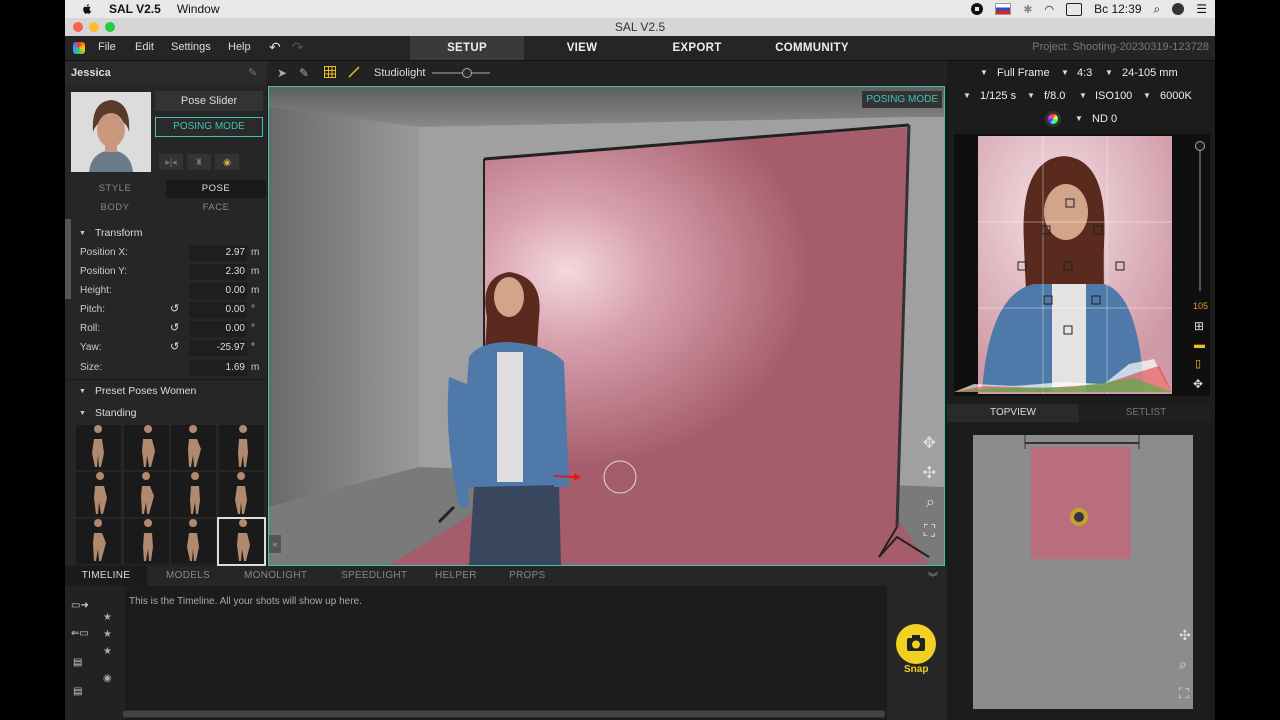 The width and height of the screenshot is (1280, 720). Describe the element at coordinates (107, 47) in the screenshot. I see `menu-file: File` at that location.